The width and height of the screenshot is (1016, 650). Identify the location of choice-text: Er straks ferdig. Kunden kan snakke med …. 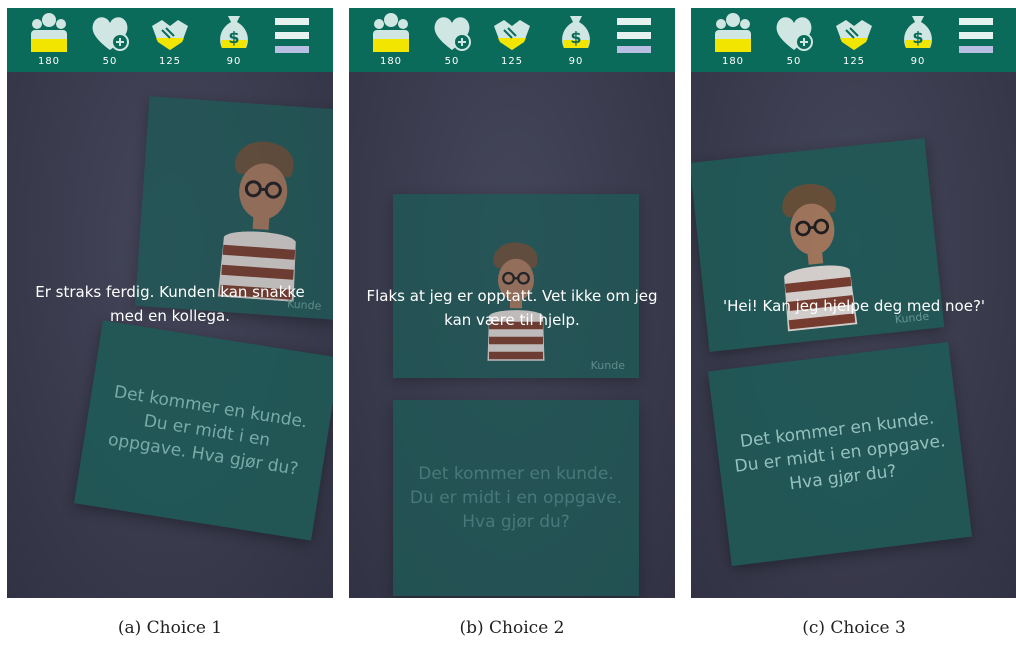
(170, 304).